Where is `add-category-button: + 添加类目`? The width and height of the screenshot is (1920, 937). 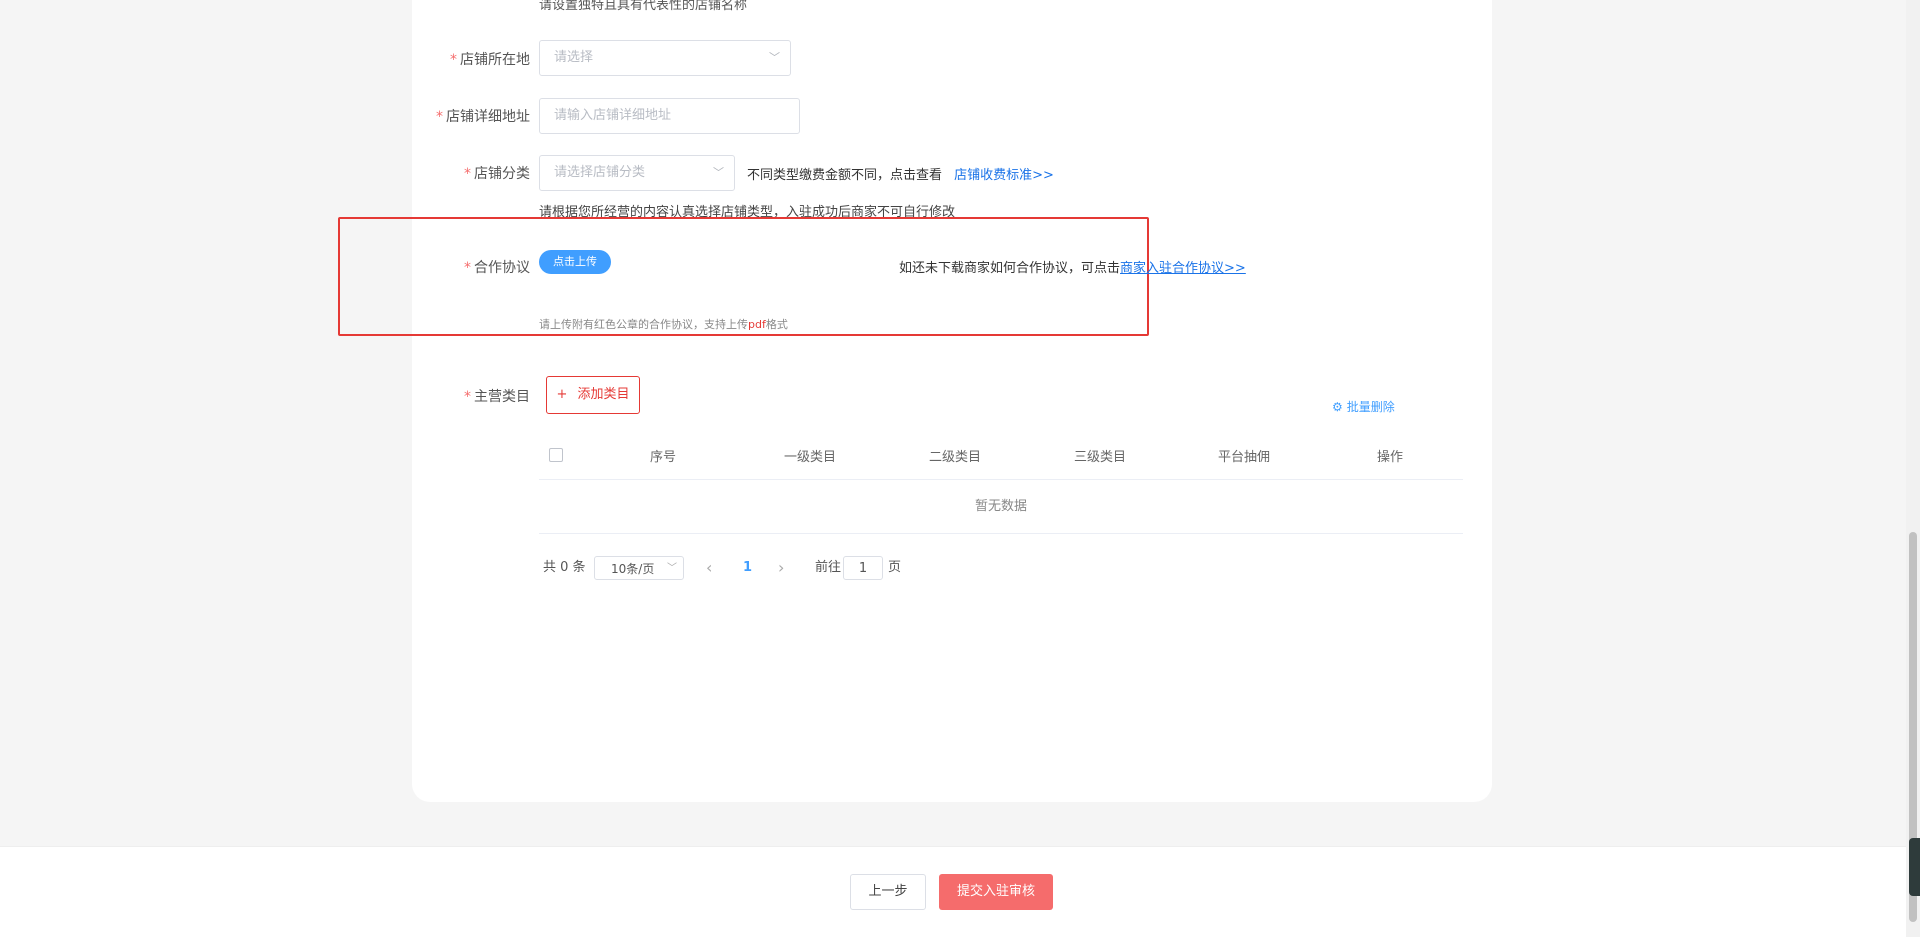 add-category-button: + 添加类目 is located at coordinates (593, 395).